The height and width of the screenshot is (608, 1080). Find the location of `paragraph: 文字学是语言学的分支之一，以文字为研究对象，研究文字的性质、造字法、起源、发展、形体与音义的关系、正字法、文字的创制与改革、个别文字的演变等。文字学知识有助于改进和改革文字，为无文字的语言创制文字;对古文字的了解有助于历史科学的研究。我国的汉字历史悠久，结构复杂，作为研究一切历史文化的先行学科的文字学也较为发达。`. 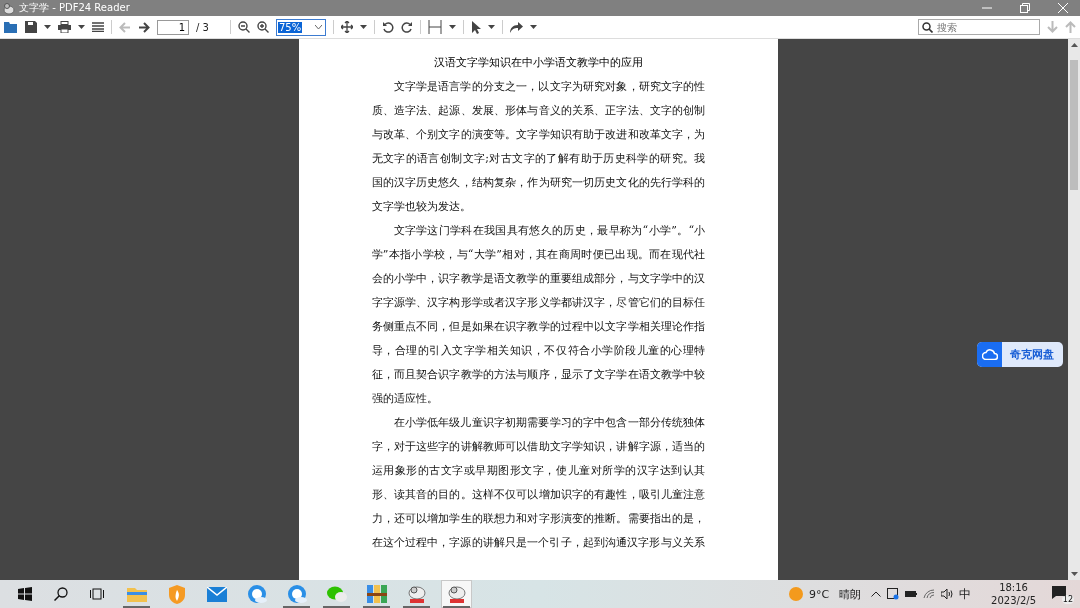

paragraph: 文字学是语言学的分支之一，以文字为研究对象，研究文字的性质、造字法、起源、发展、形体与音义的关系、正字法、文字的创制与改革、个别文字的演变等。文字学知识有助于改进和改革文字，为无文字的语言创制文字;对古文字的了解有助于历史科学的研究。我国的汉字历史悠久，结构复杂，作为研究一切历史文化的先行学科的文字学也较为发达。 is located at coordinates (538, 147).